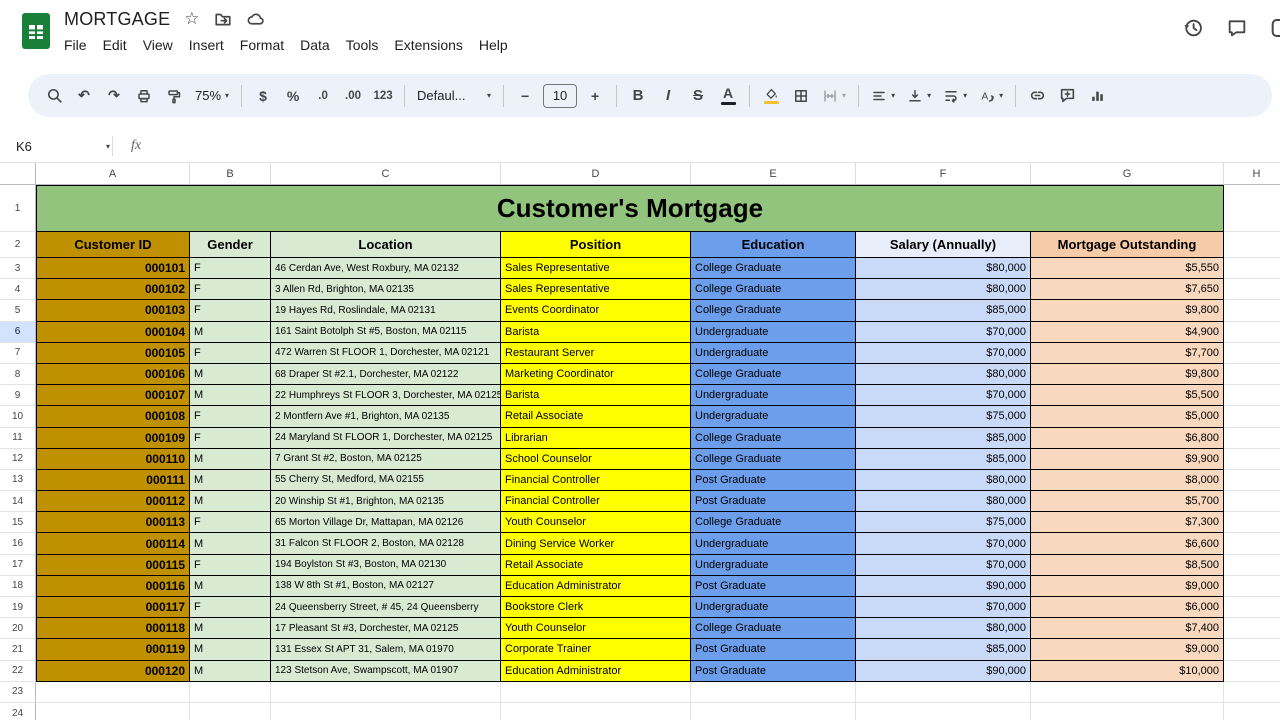  Describe the element at coordinates (1252, 711) in the screenshot. I see `cell-H24` at that location.